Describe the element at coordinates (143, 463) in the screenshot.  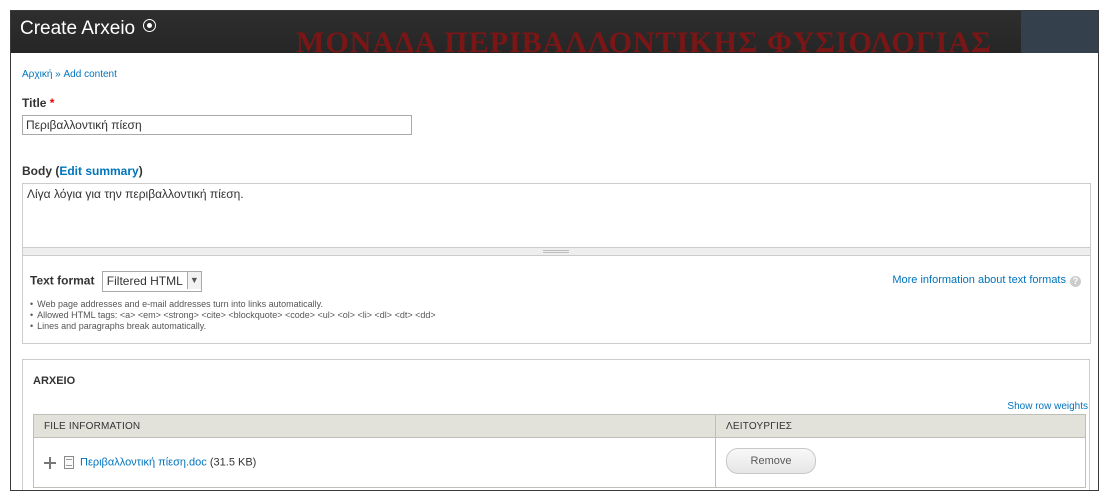
I see `file-name-link: Περιβαλλοντική πίεση.doc` at that location.